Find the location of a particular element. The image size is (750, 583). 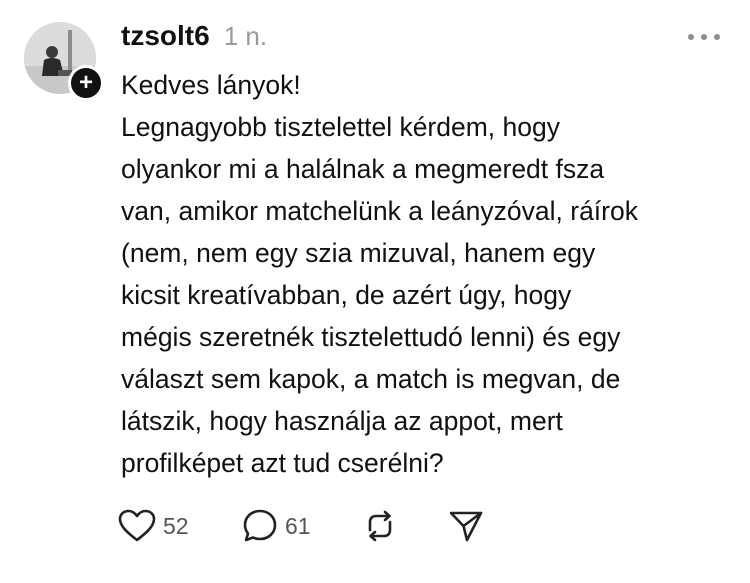

repost-button is located at coordinates (380, 526).